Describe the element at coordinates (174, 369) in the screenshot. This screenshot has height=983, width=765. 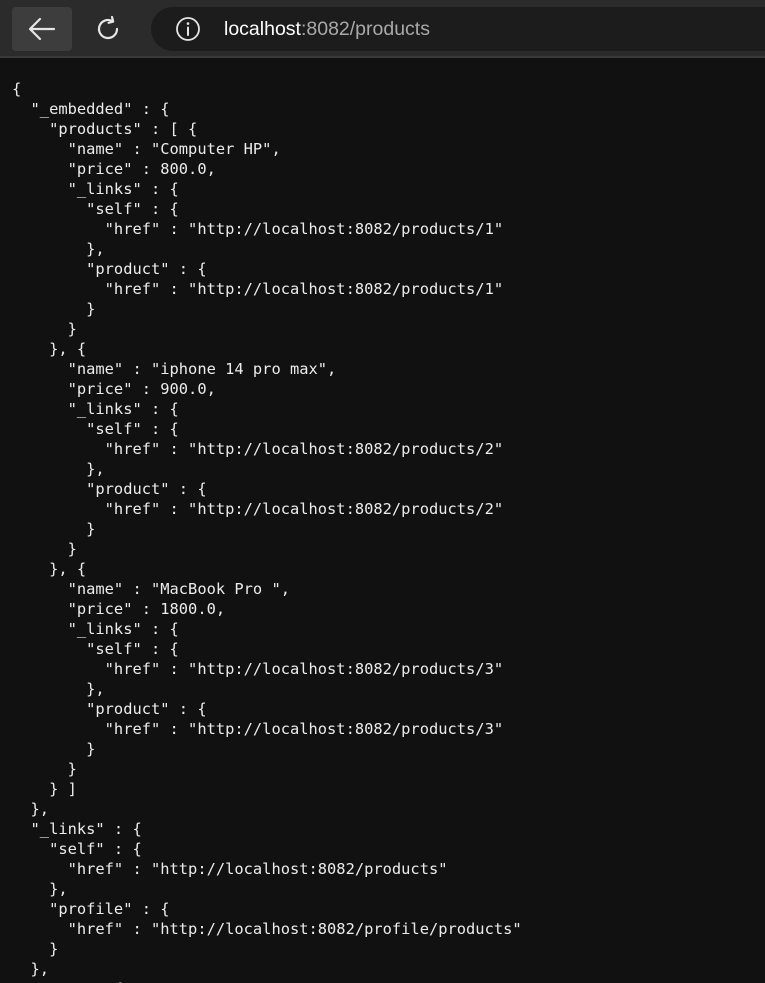
I see `json-line: "name" : "iphone 14 pro max",` at that location.